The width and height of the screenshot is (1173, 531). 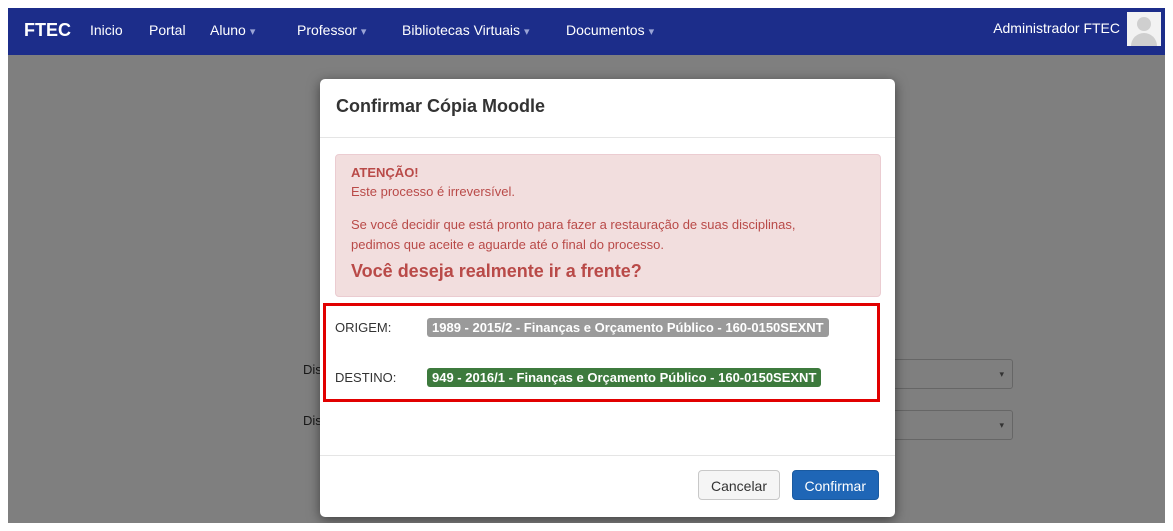 What do you see at coordinates (1144, 39) in the screenshot?
I see `avatar-body-shape` at bounding box center [1144, 39].